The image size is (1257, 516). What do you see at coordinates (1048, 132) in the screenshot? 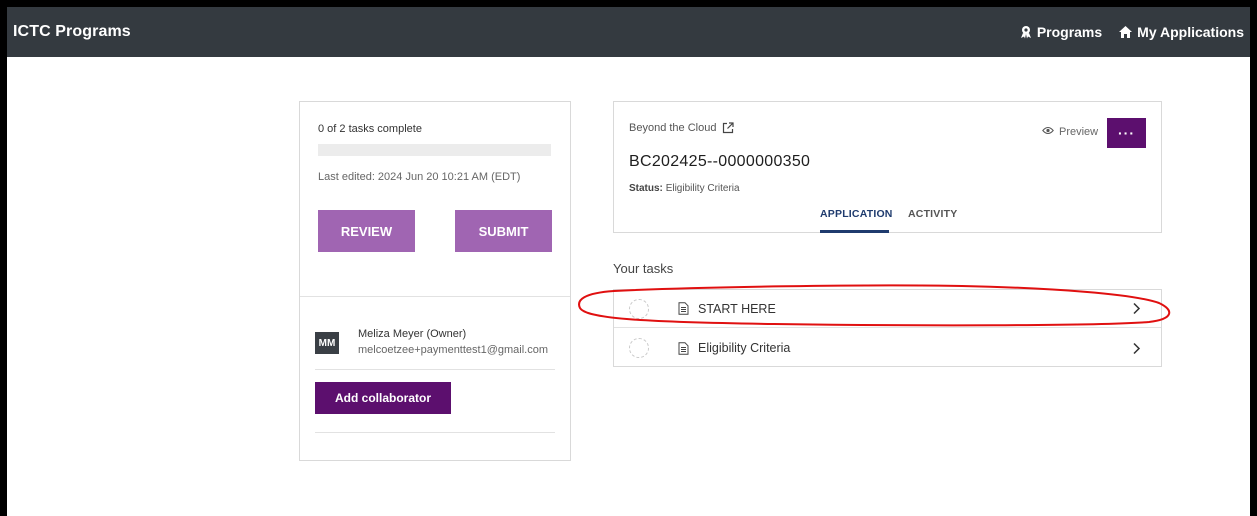
I see `eye-icon` at bounding box center [1048, 132].